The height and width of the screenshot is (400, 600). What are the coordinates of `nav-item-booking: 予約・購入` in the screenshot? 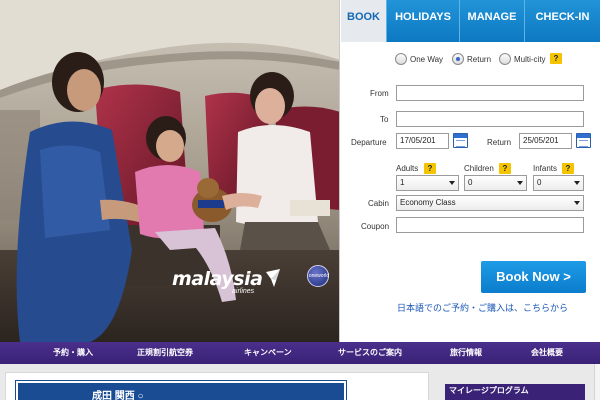 It's located at (73, 353).